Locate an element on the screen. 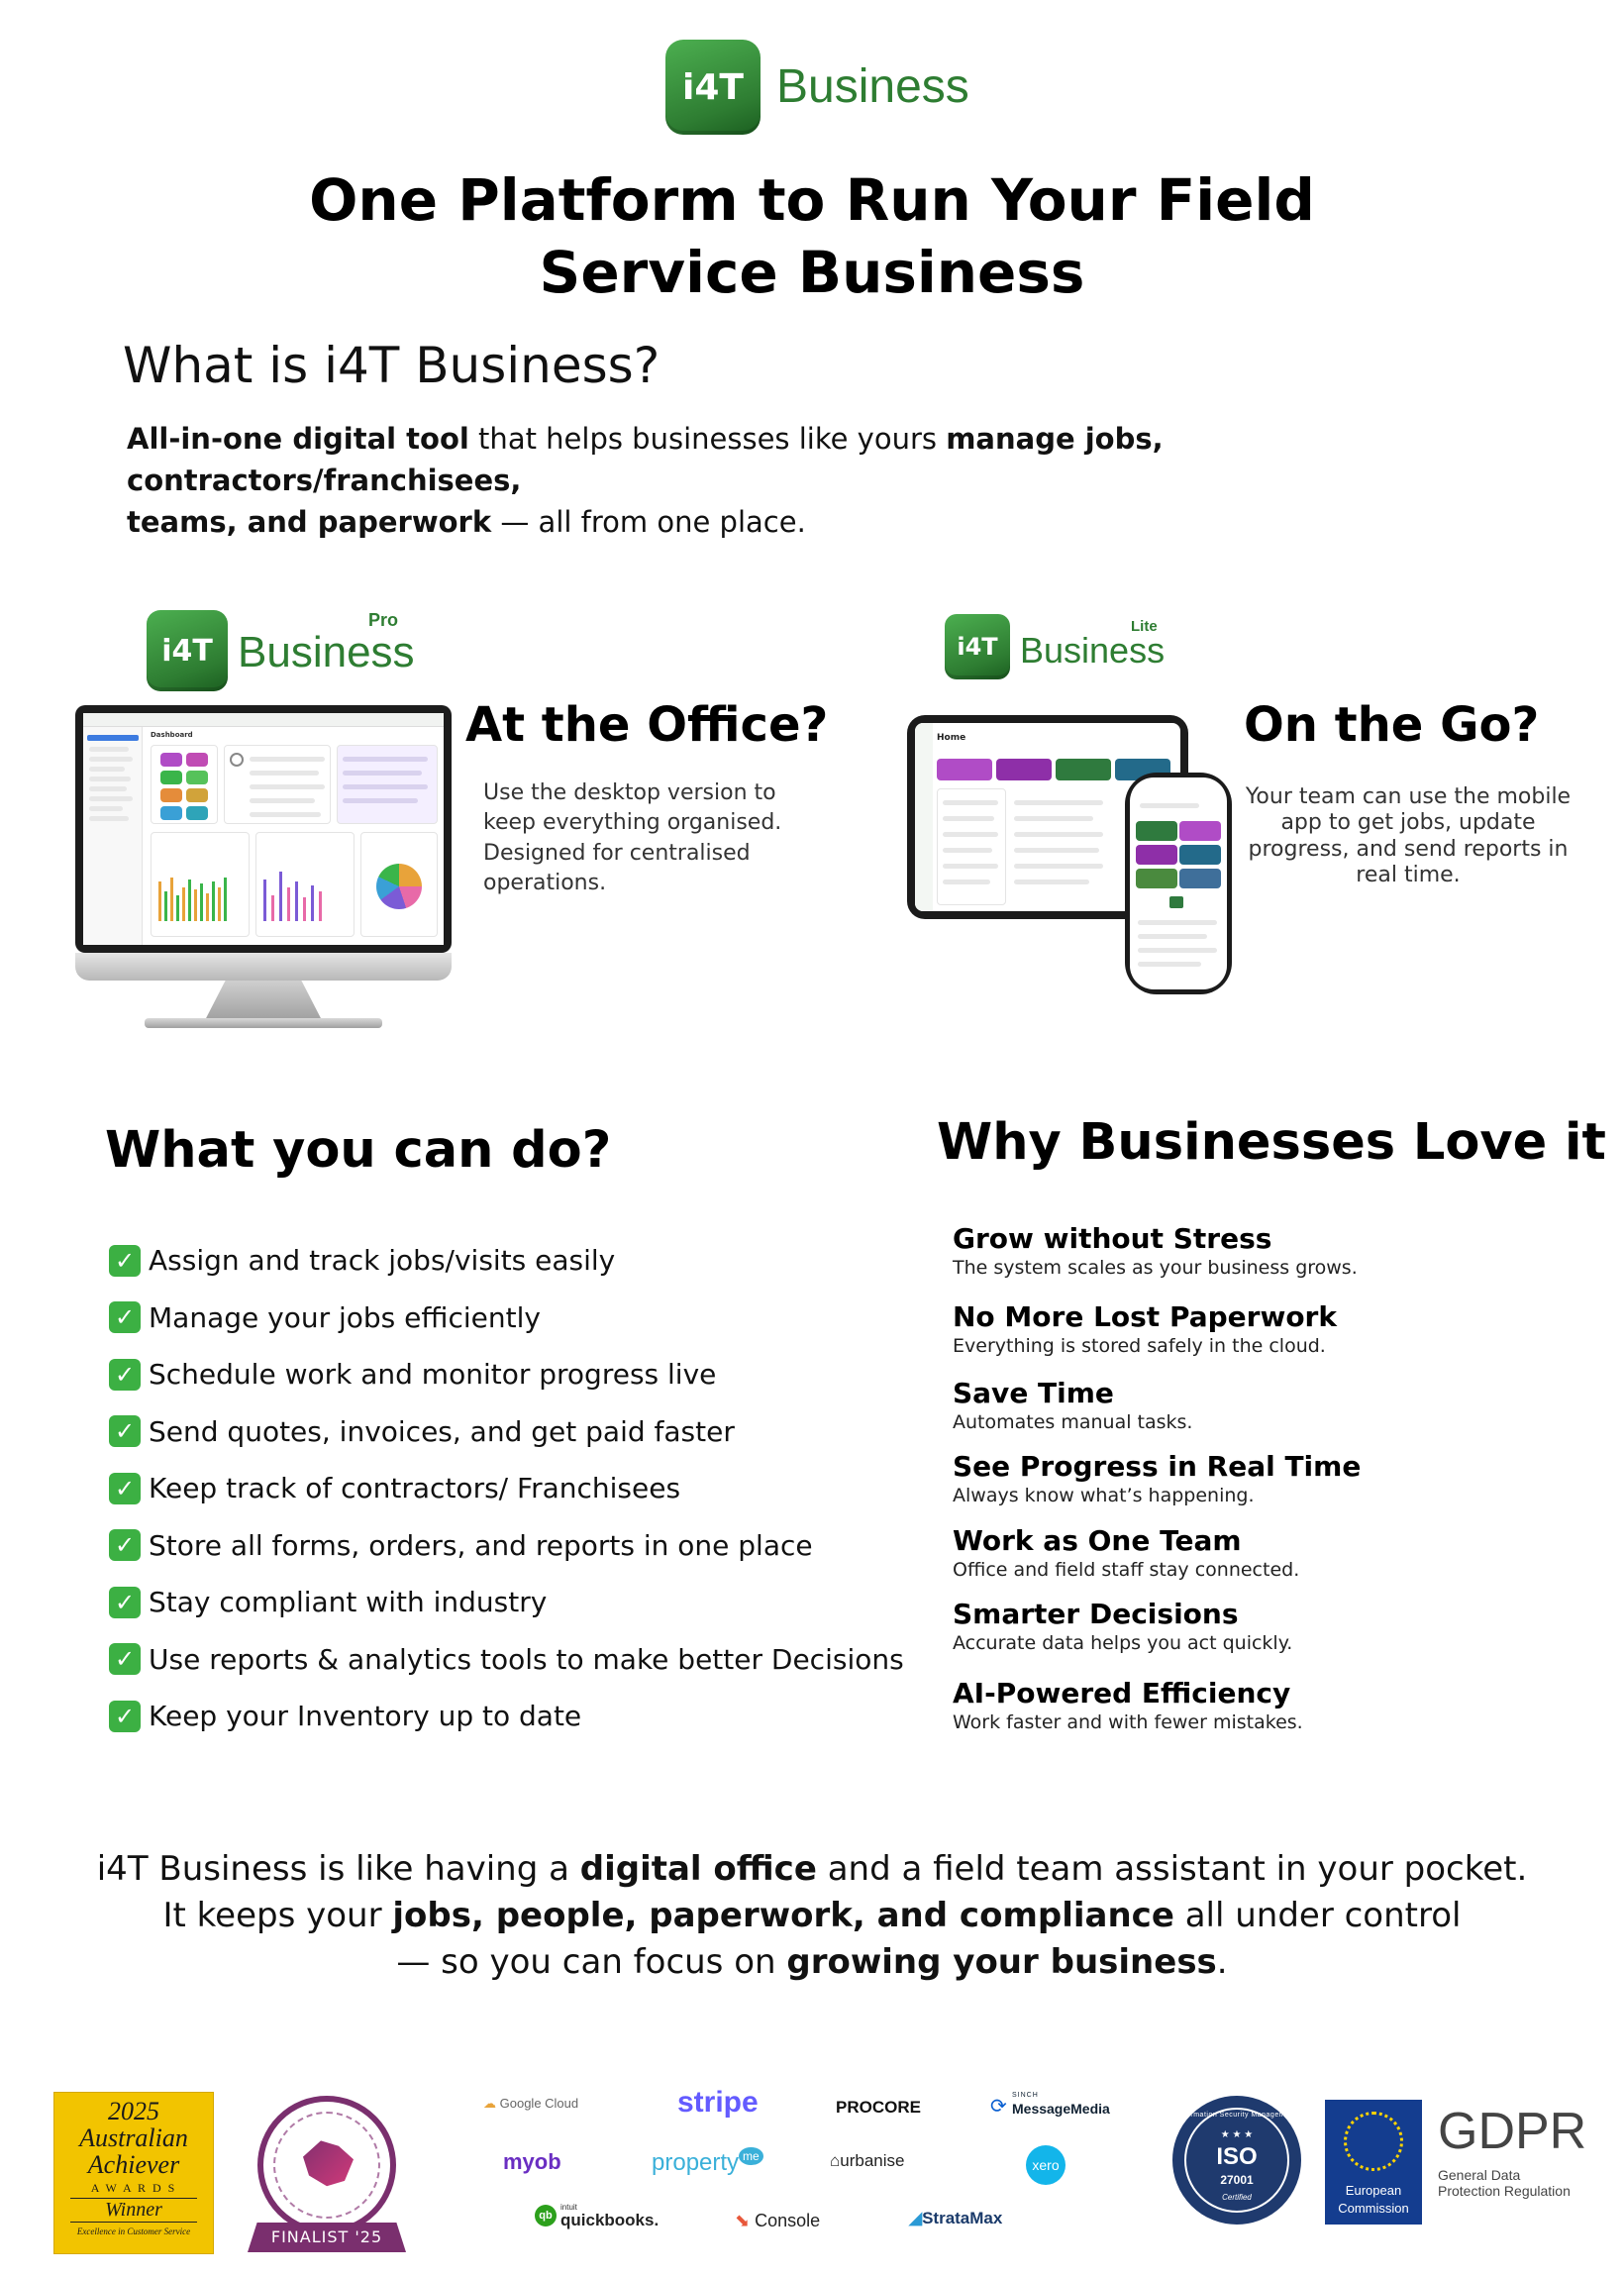  phone-screen is located at coordinates (1178, 883).